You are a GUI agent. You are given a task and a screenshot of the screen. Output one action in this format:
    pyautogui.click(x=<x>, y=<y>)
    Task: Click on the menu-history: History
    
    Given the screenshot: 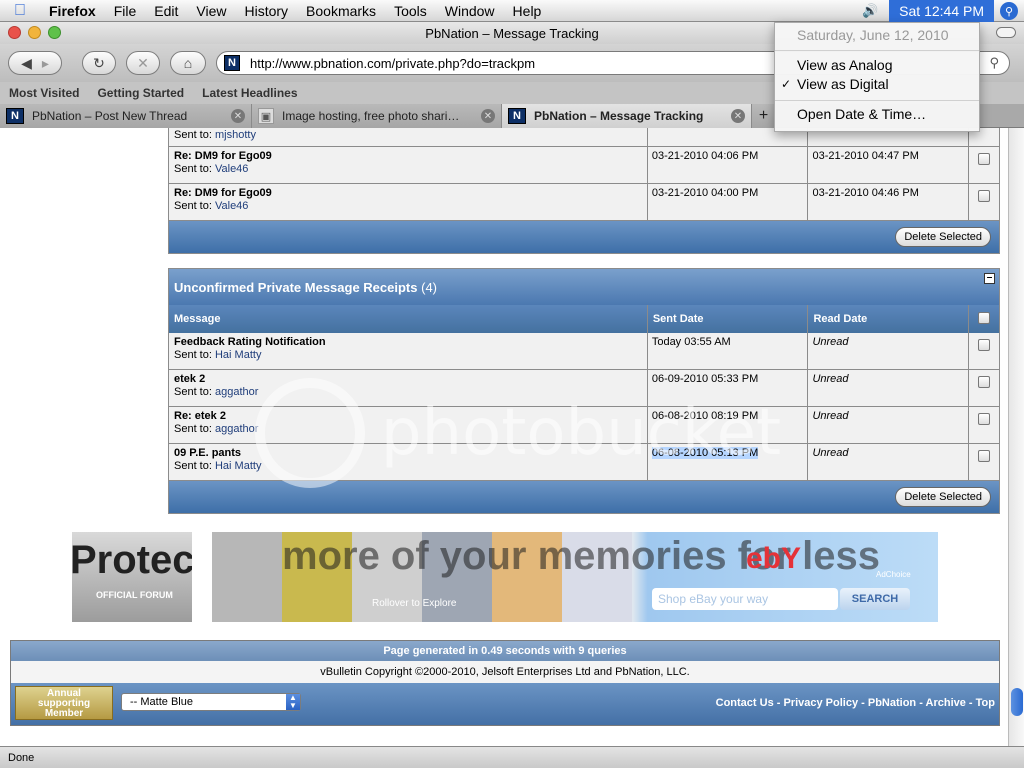 What is the action you would take?
    pyautogui.click(x=266, y=11)
    